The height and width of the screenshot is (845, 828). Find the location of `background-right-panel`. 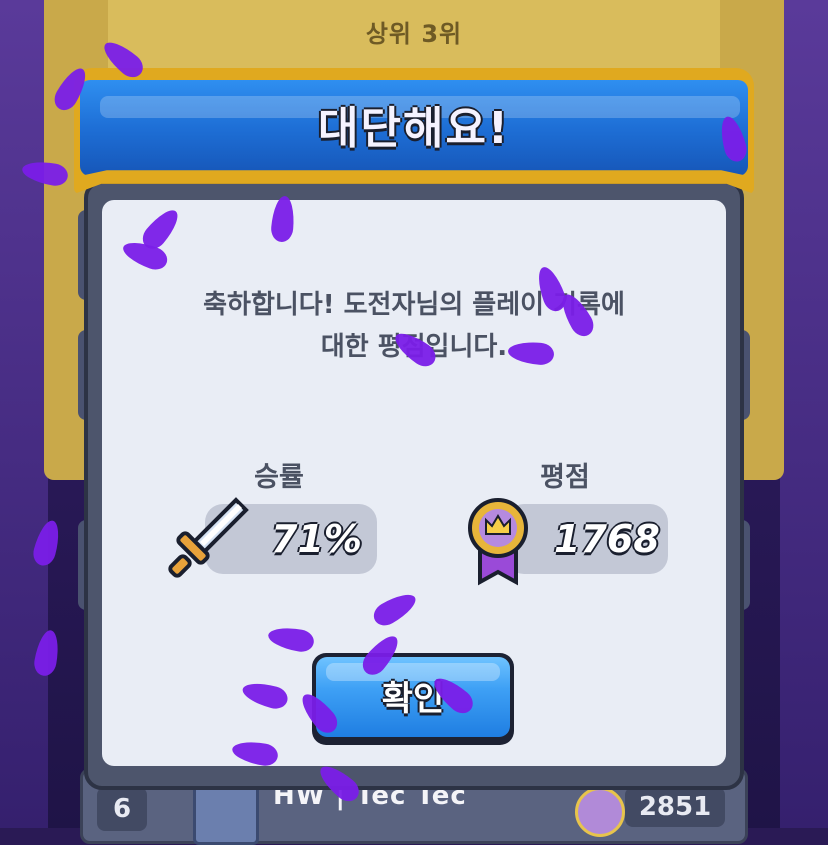

background-right-panel is located at coordinates (804, 414).